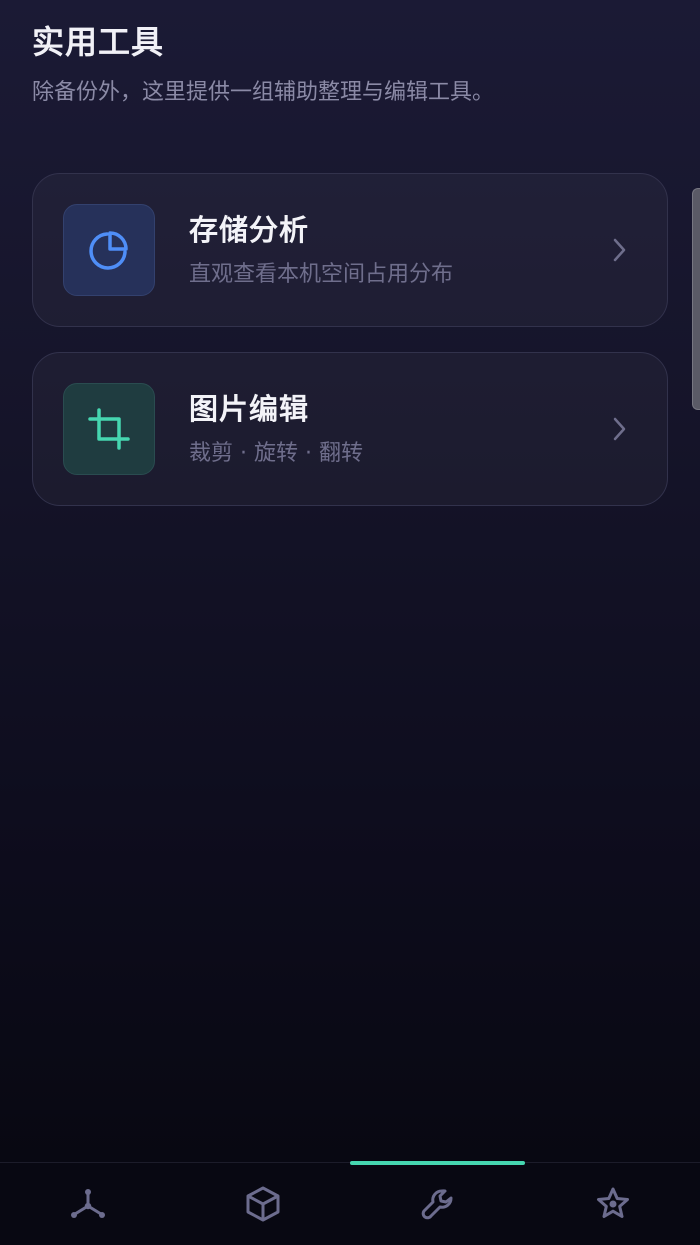  Describe the element at coordinates (276, 453) in the screenshot. I see `card-description: 裁剪 · 旋转 · 翻转` at that location.